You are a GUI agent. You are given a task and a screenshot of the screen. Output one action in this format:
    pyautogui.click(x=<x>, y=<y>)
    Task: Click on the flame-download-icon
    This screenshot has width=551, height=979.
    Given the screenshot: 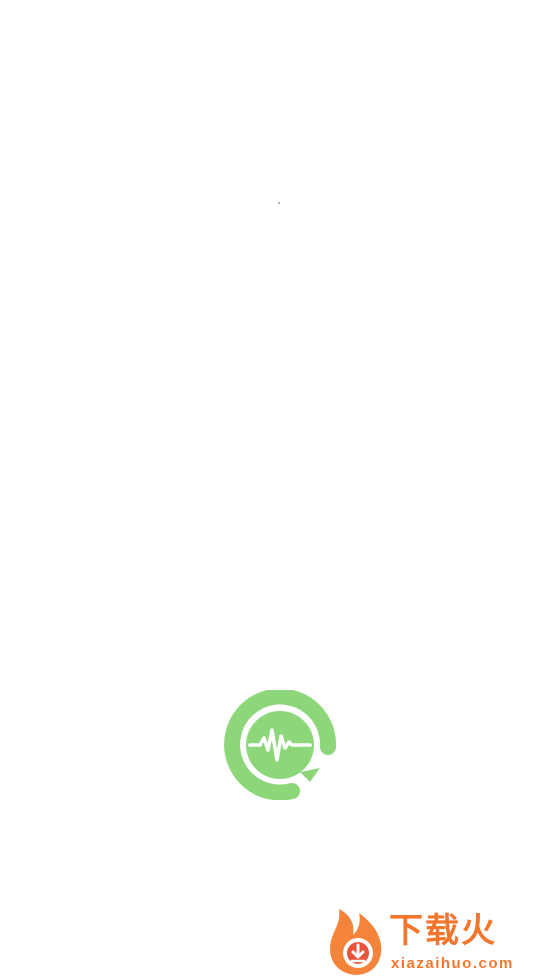 What is the action you would take?
    pyautogui.click(x=356, y=942)
    